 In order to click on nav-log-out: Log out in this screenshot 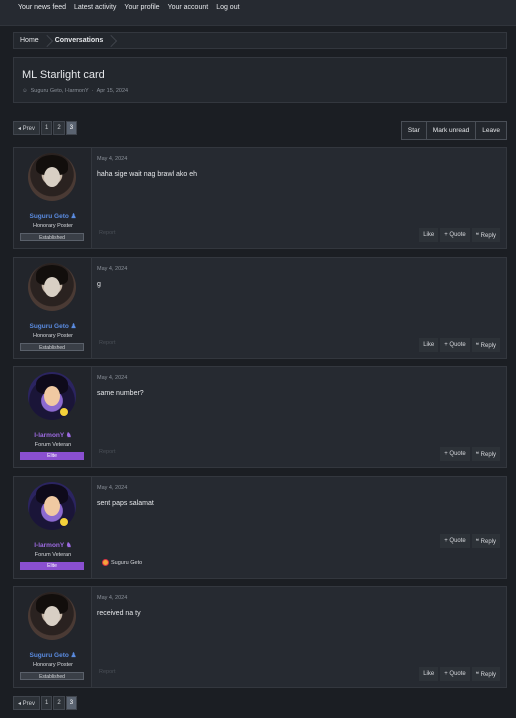, I will do `click(227, 7)`.